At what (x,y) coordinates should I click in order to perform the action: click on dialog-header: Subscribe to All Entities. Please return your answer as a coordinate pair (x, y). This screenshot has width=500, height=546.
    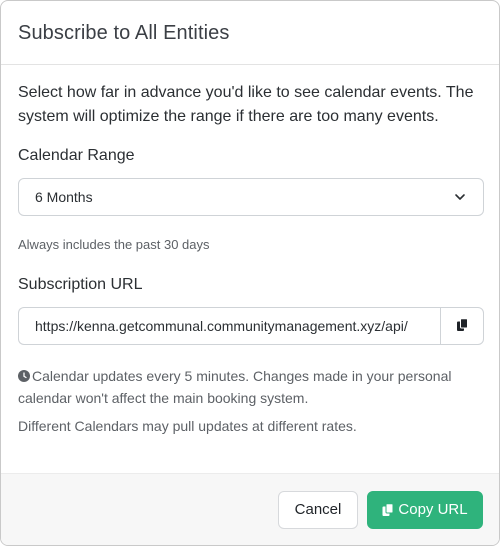
    Looking at the image, I should click on (250, 33).